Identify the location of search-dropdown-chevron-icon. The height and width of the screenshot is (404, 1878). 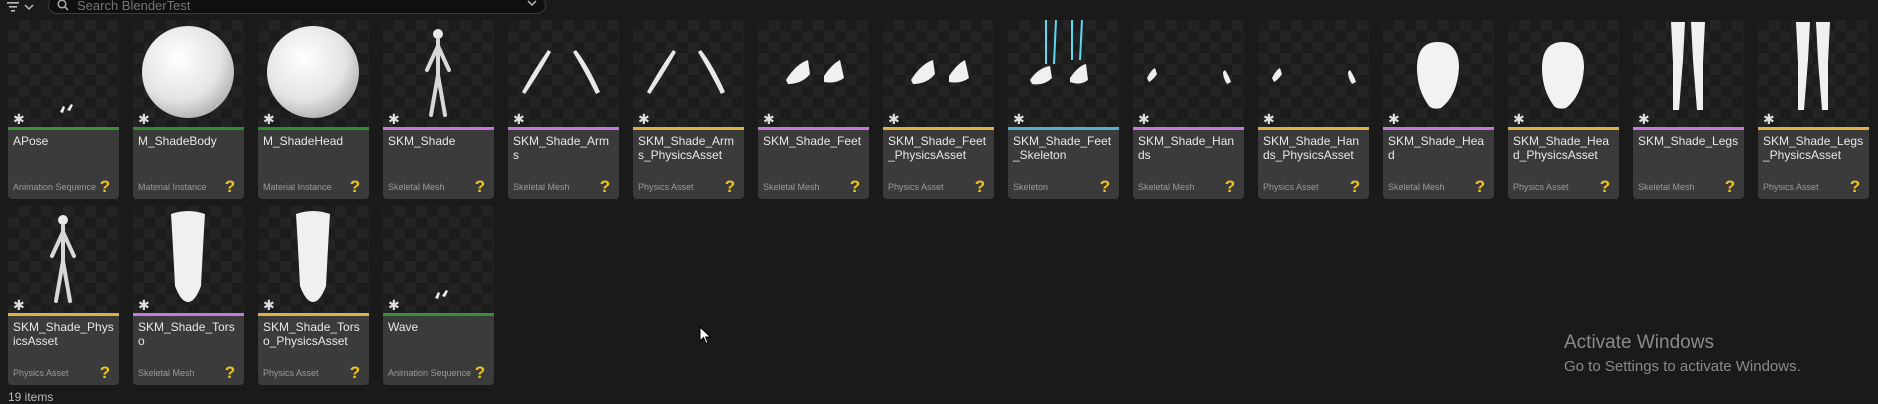
(532, 3).